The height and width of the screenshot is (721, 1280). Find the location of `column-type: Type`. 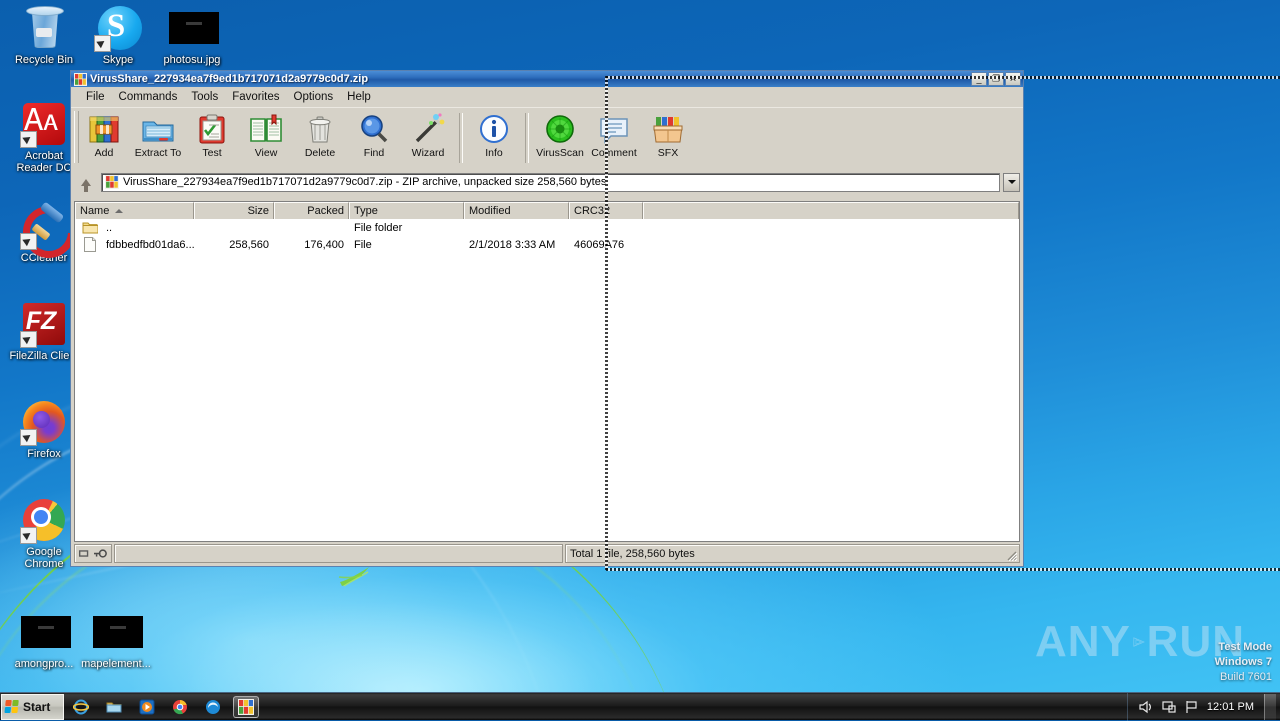

column-type: Type is located at coordinates (406, 210).